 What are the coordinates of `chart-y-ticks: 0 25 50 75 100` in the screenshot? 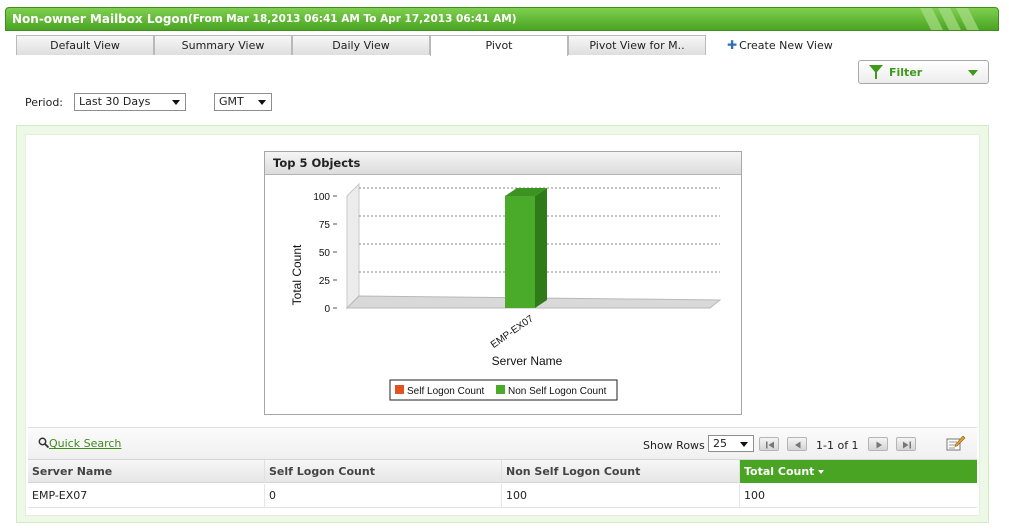 It's located at (325, 253).